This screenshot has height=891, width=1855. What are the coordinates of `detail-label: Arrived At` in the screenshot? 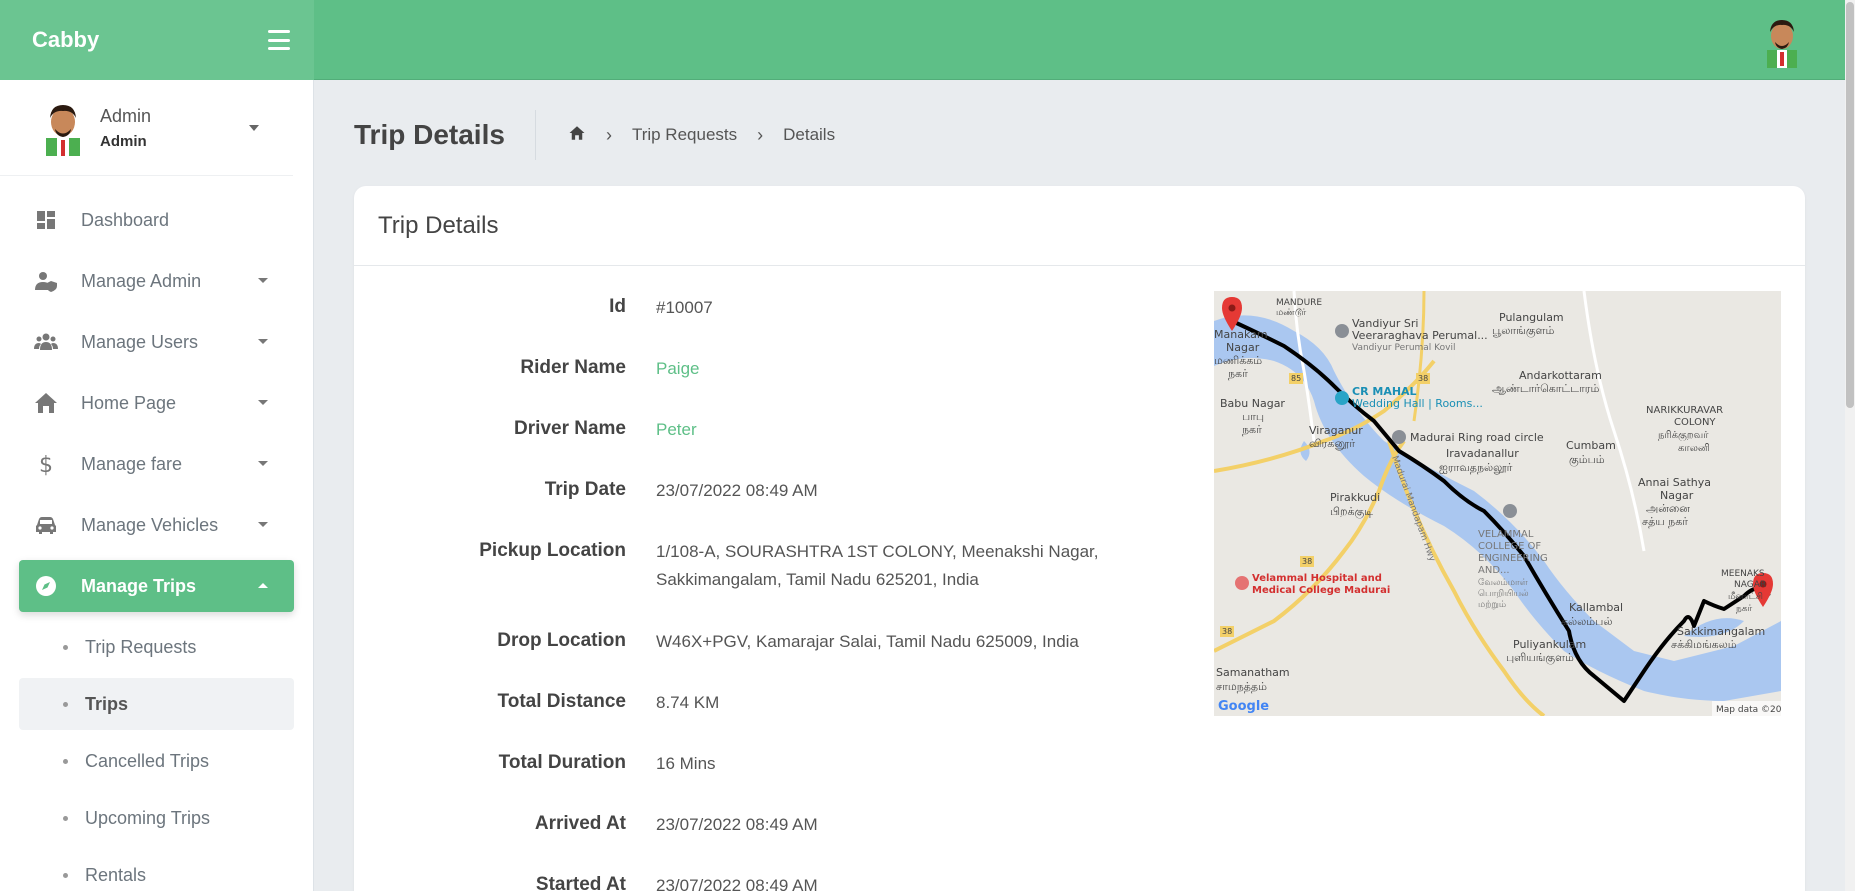 It's located at (580, 823).